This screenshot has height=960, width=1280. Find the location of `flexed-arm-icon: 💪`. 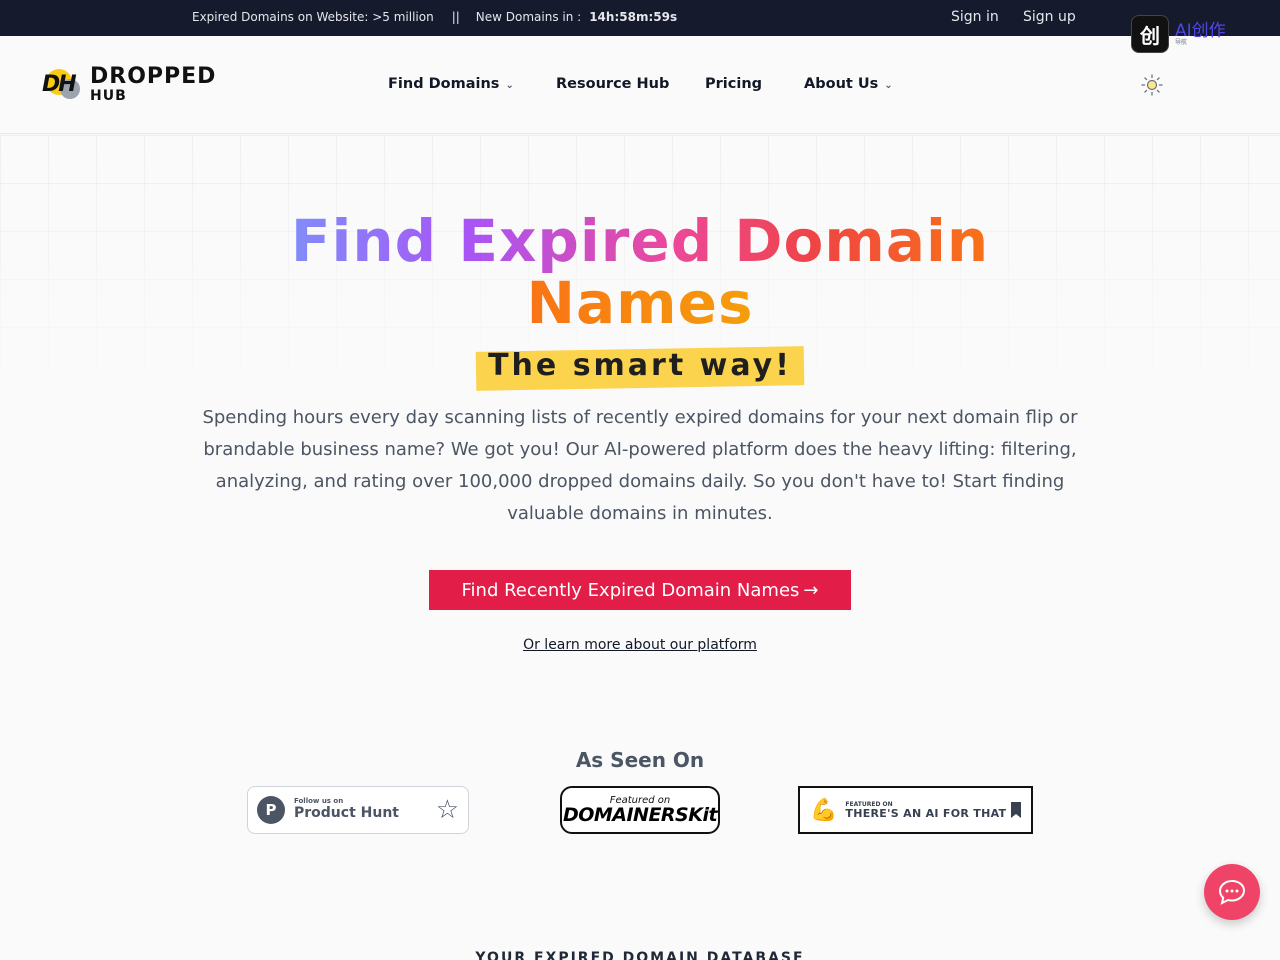

flexed-arm-icon: 💪 is located at coordinates (824, 810).